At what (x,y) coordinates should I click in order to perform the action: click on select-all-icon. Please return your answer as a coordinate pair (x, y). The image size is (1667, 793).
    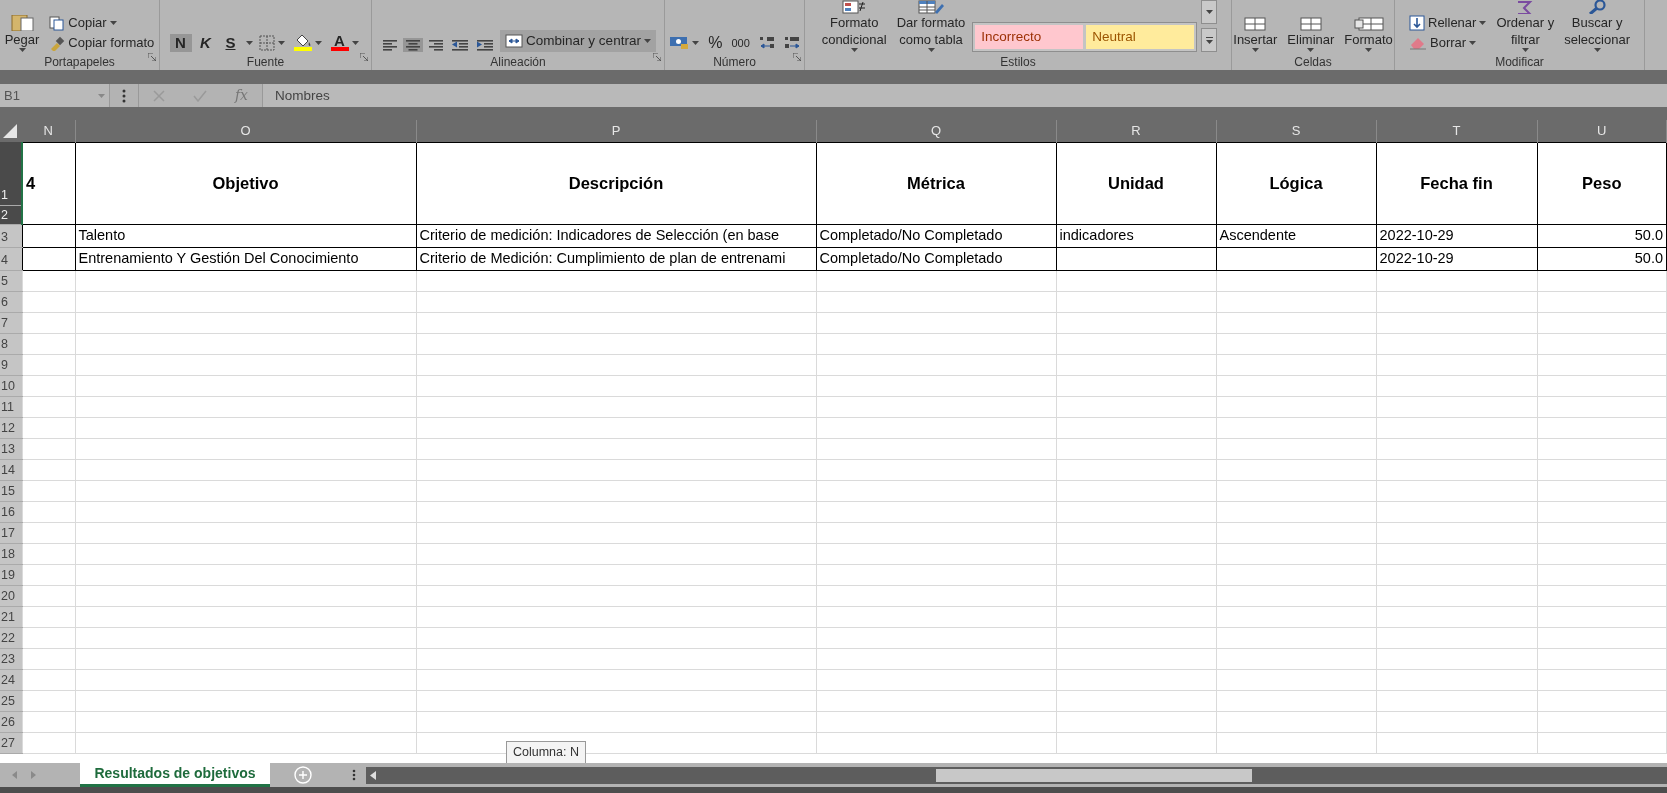
    Looking at the image, I should click on (10, 131).